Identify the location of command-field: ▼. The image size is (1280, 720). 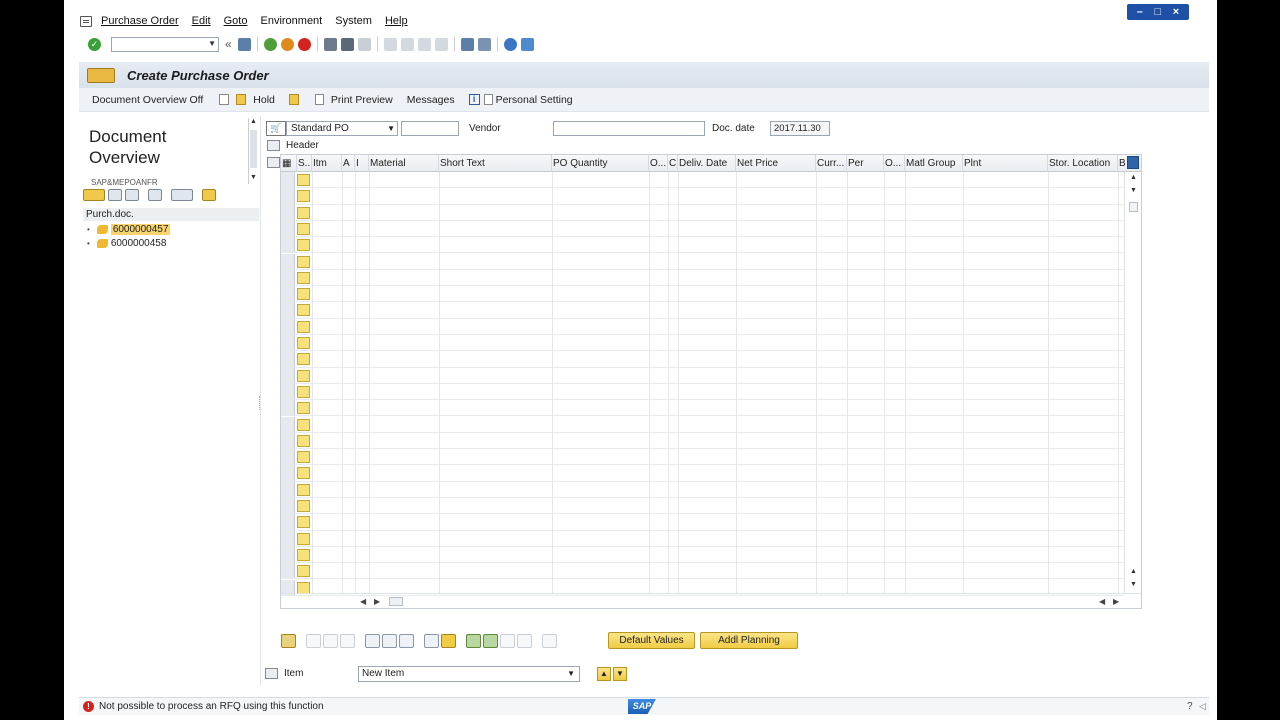
(165, 44).